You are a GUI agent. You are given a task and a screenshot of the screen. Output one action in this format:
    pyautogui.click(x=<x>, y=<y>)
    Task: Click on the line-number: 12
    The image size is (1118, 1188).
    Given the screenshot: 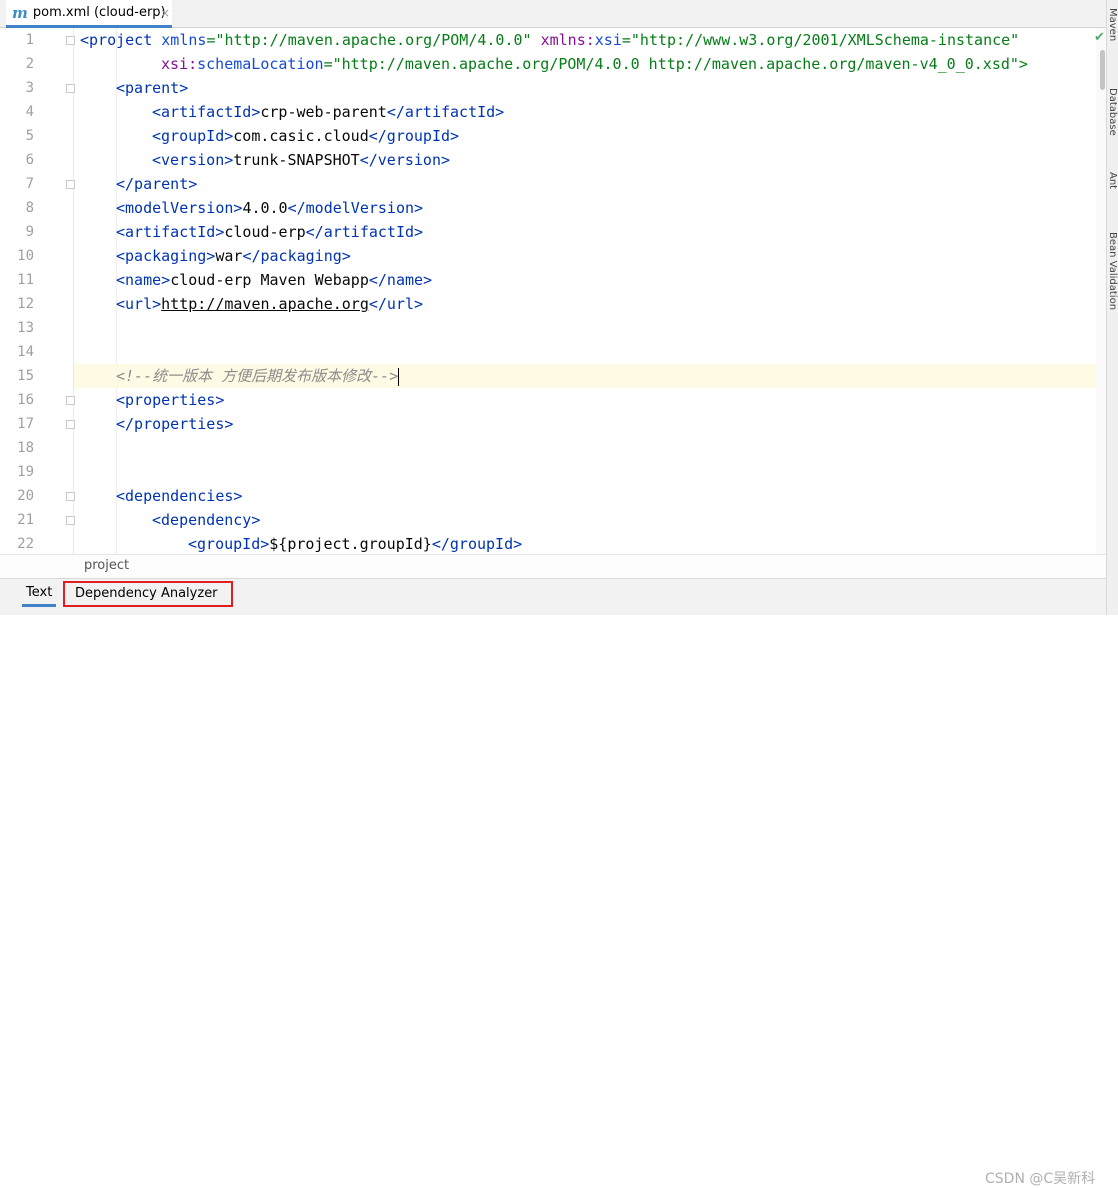 What is the action you would take?
    pyautogui.click(x=25, y=304)
    